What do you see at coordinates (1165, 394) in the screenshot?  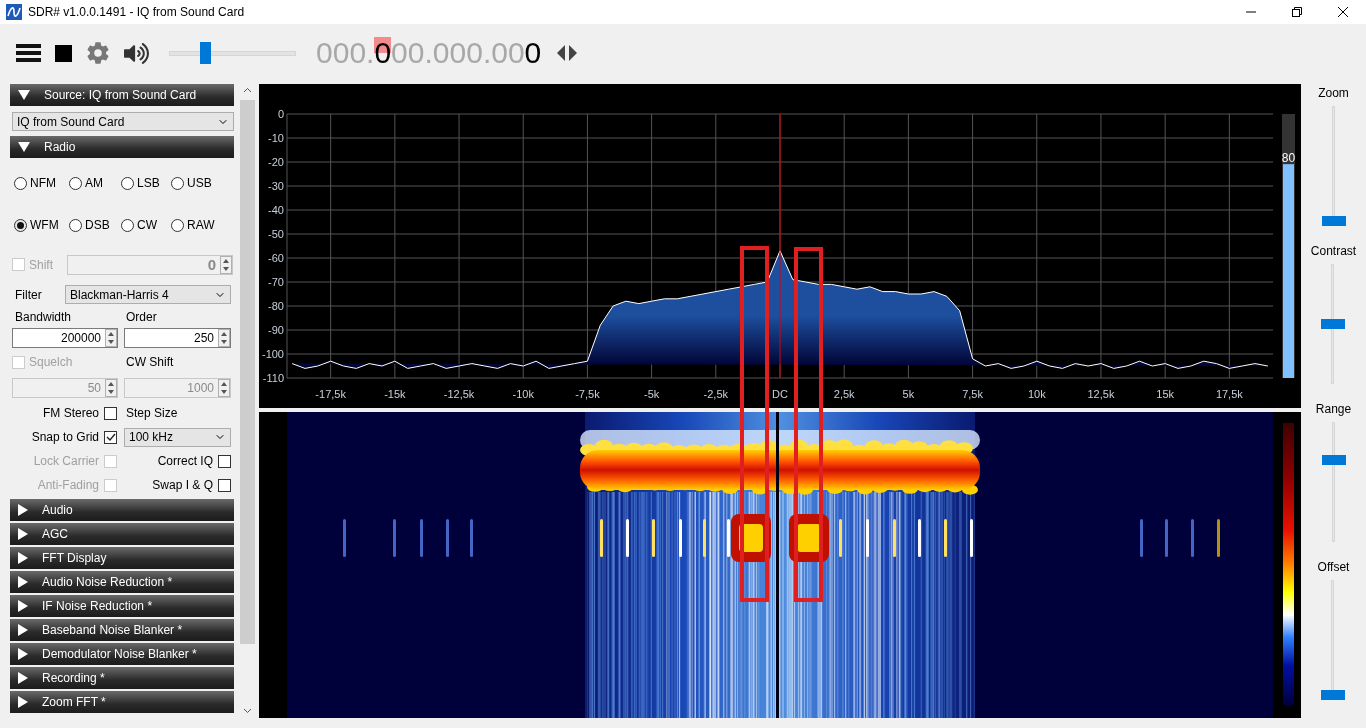 I see `axis-label: 15k` at bounding box center [1165, 394].